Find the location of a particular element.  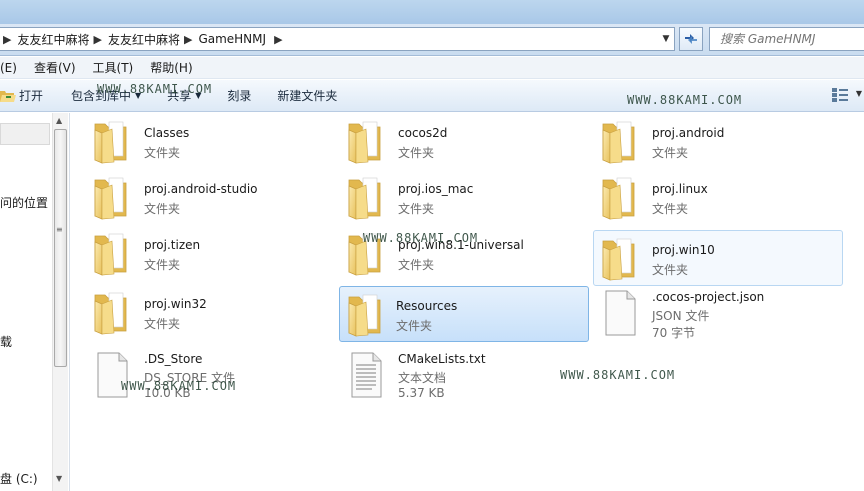

nav-selected-item is located at coordinates (25, 134).